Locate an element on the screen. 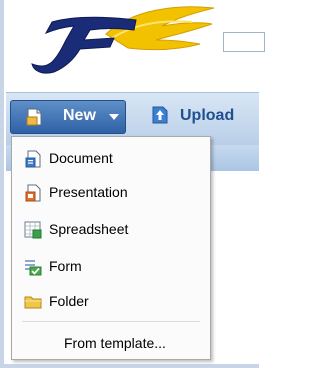 Image resolution: width=320 pixels, height=368 pixels. form-icon is located at coordinates (33, 268).